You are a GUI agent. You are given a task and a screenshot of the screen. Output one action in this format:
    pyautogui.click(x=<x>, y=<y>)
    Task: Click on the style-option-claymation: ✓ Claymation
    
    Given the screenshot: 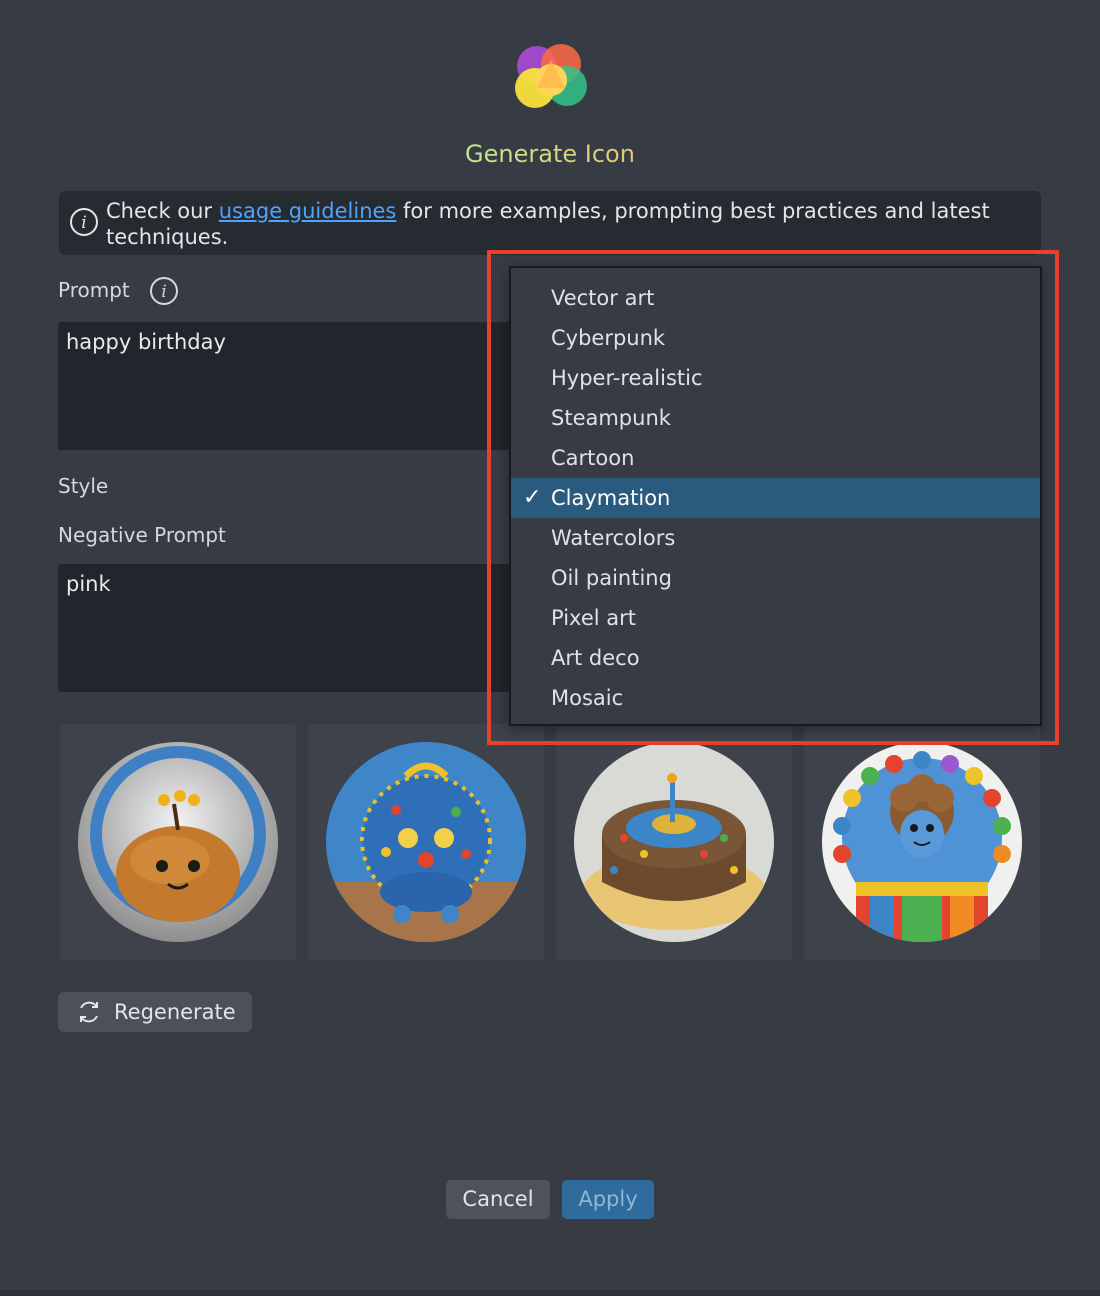 What is the action you would take?
    pyautogui.click(x=775, y=498)
    